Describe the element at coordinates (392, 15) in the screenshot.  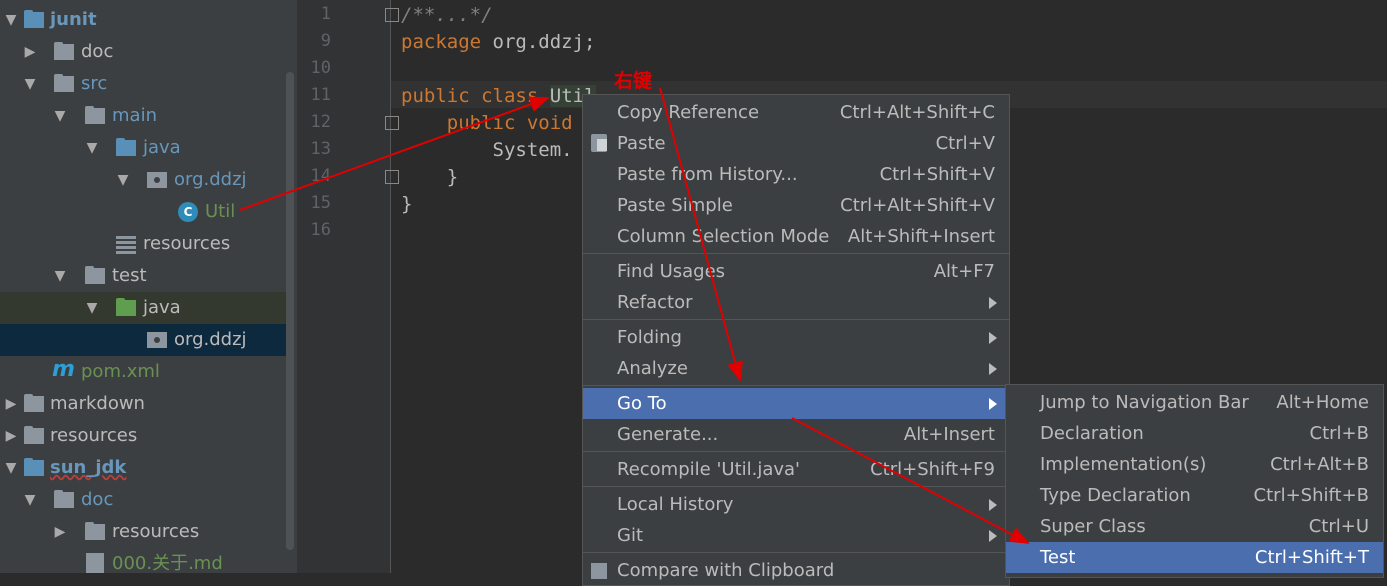
I see `fold-plus-icon` at that location.